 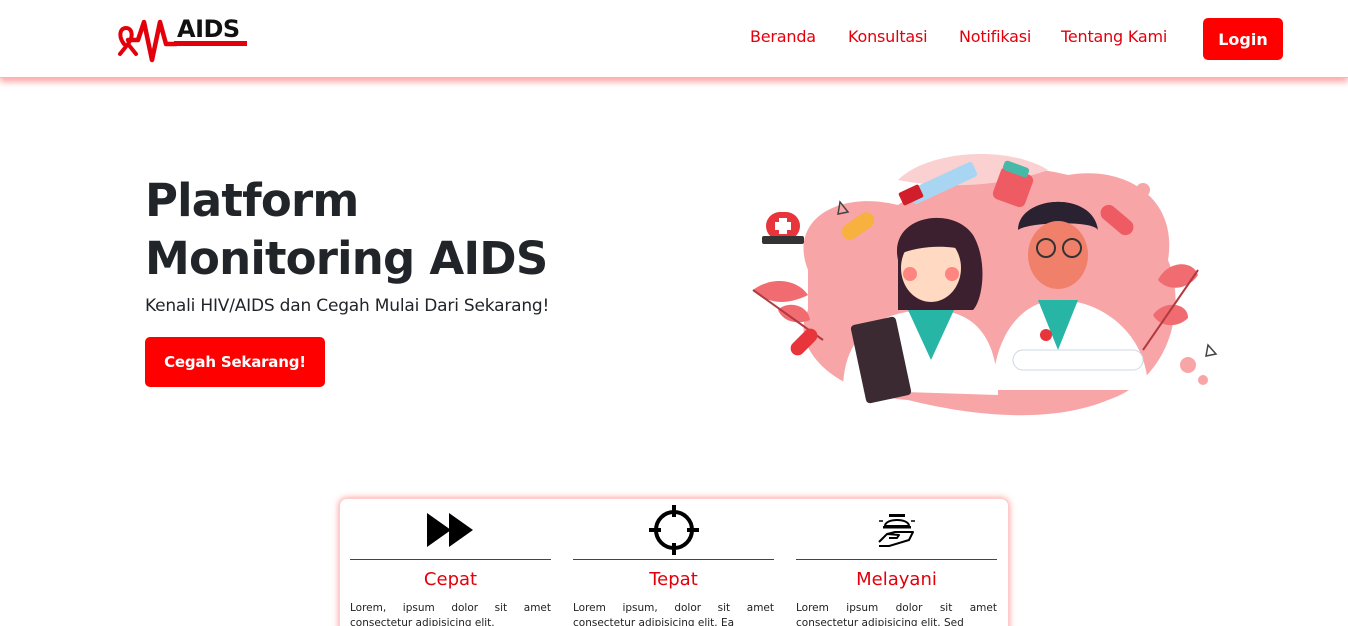 What do you see at coordinates (346, 258) in the screenshot?
I see `hero-title-line2: Monitoring AIDS` at bounding box center [346, 258].